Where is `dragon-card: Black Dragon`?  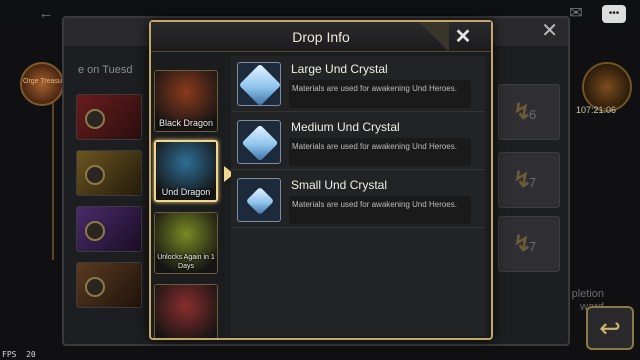 dragon-card: Black Dragon is located at coordinates (186, 101).